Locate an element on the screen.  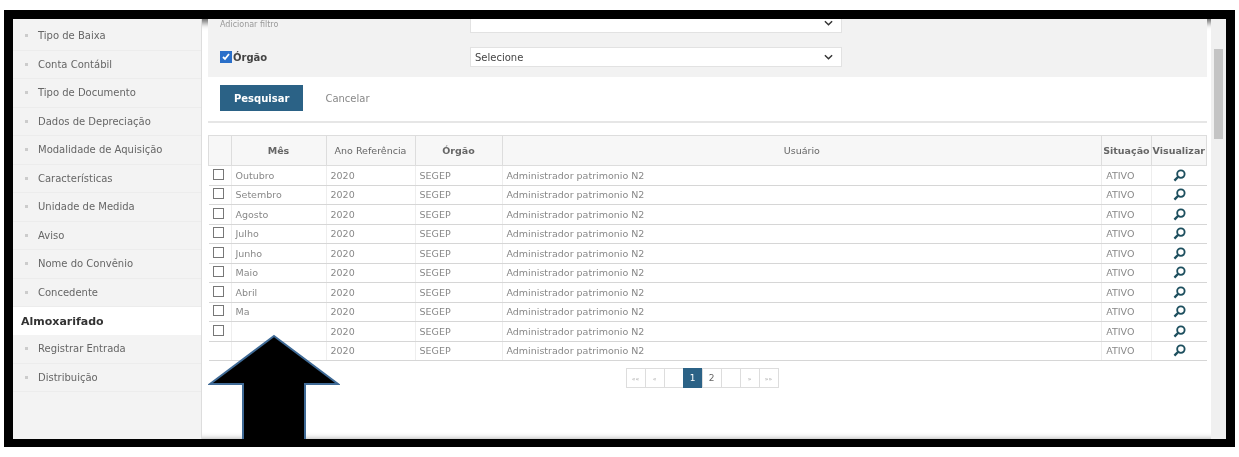
sidebar-item: Distribuição is located at coordinates (107, 377).